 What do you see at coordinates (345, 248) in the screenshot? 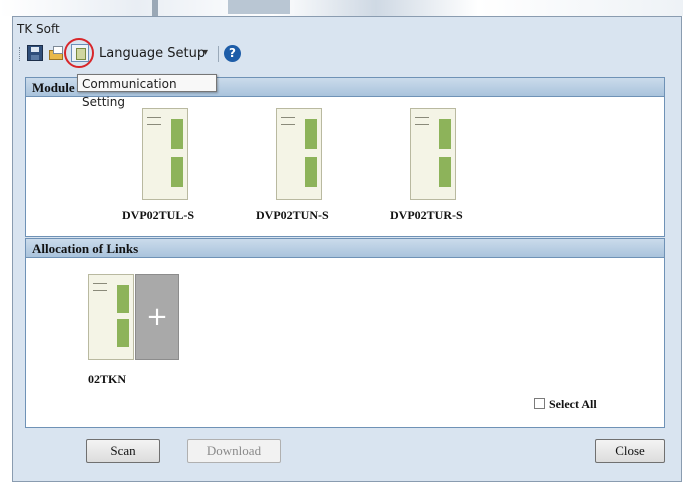
I see `allocation-header: Allocation of Links` at bounding box center [345, 248].